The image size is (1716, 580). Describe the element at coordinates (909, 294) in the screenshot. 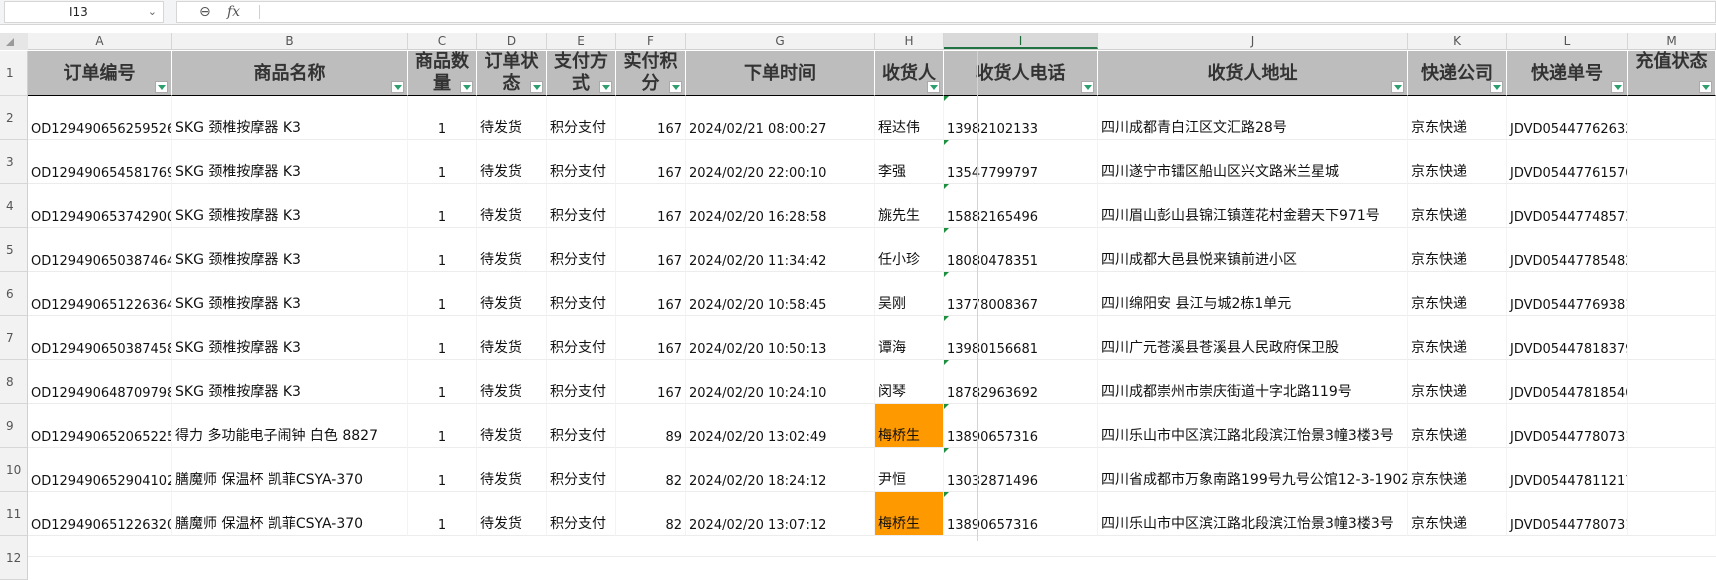

I see `table-cell: 吴刚` at that location.